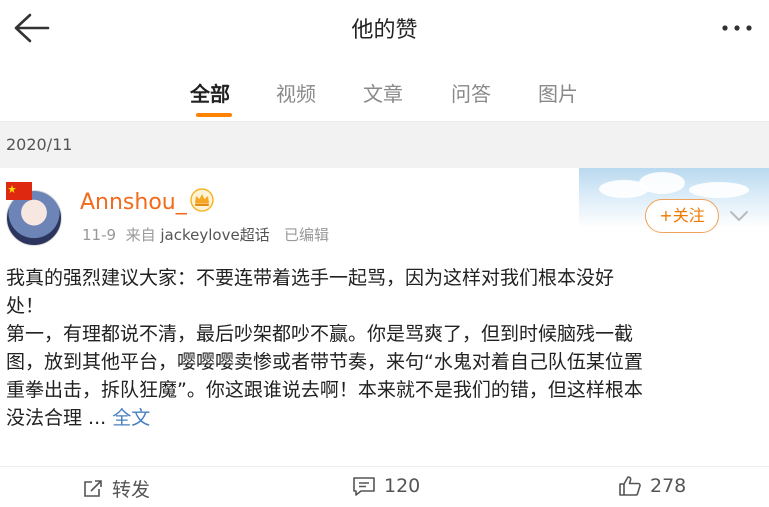 This screenshot has height=507, width=769. I want to click on tab-bar: 全部 视频 文章 问答 图片, so click(384, 91).